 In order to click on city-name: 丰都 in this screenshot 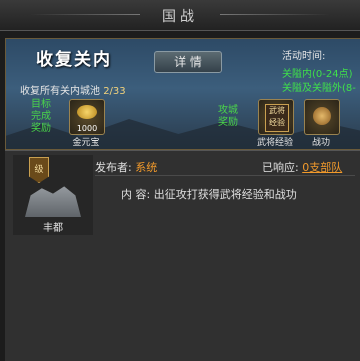, I will do `click(53, 228)`.